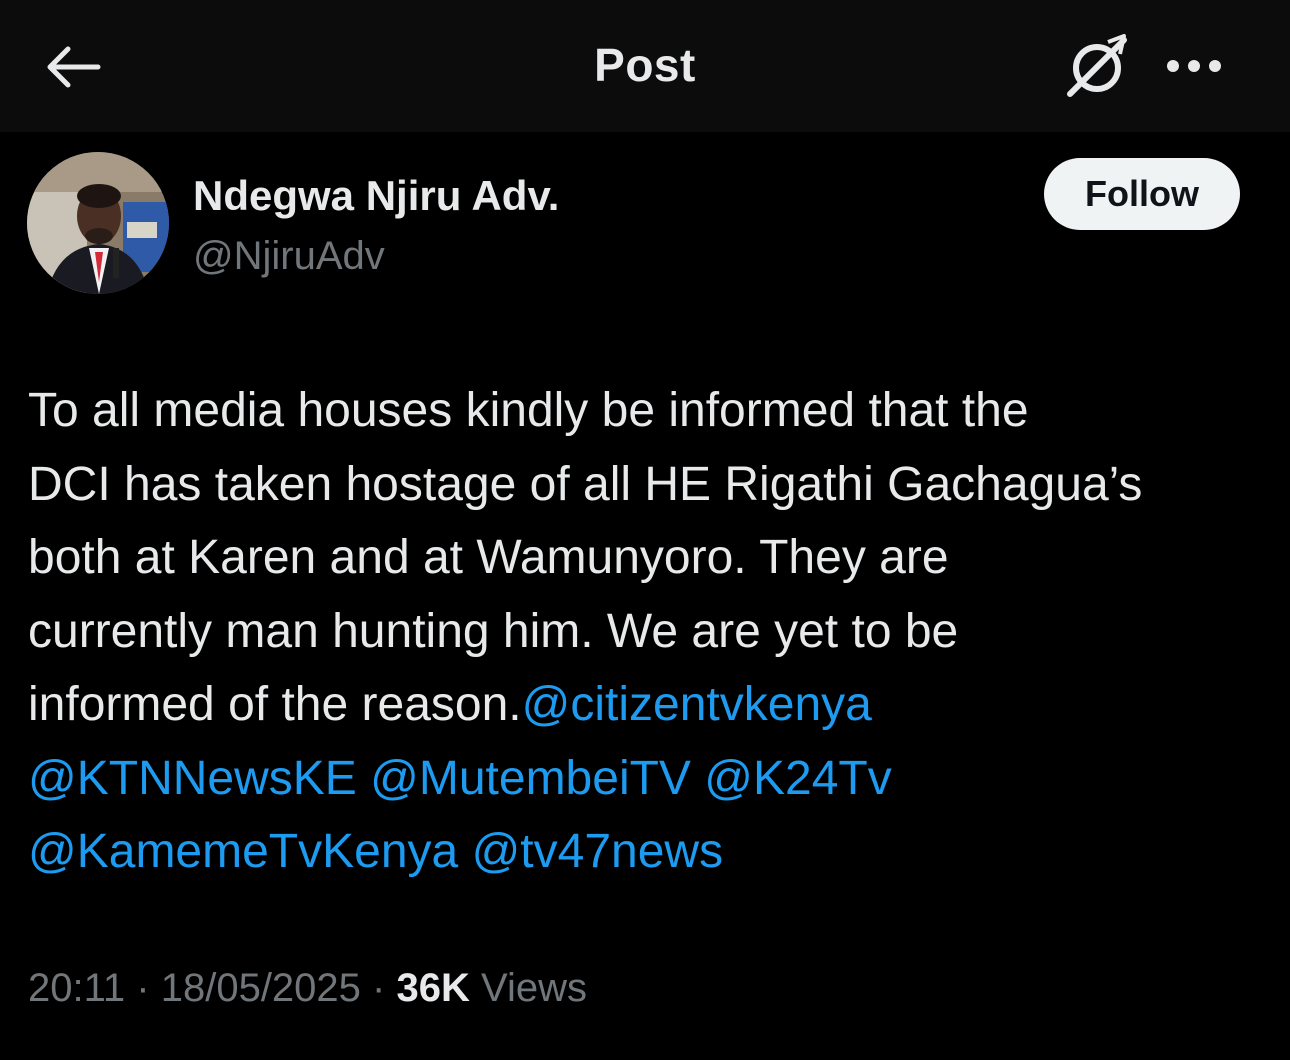  I want to click on mention-link: @tv47news, so click(598, 851).